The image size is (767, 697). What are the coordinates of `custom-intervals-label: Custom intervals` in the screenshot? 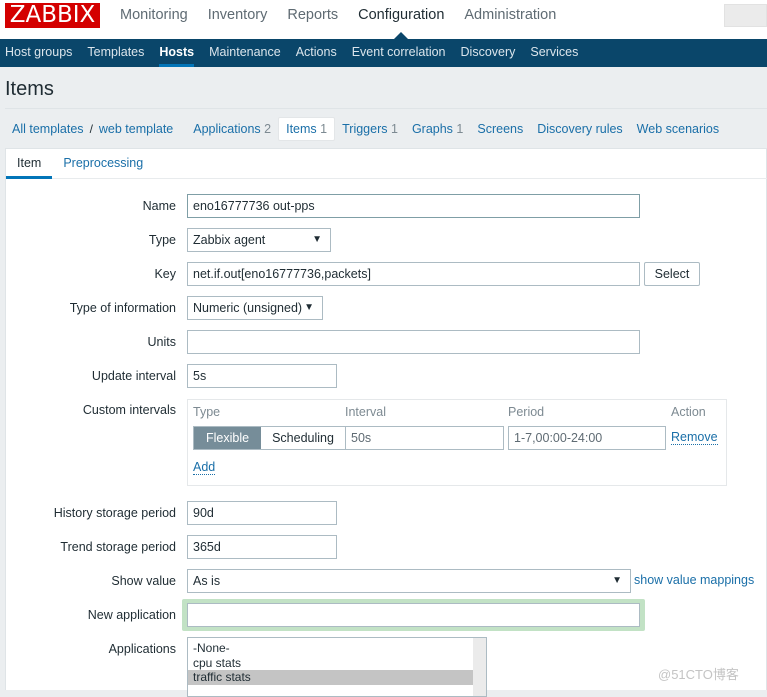 It's located at (129, 410).